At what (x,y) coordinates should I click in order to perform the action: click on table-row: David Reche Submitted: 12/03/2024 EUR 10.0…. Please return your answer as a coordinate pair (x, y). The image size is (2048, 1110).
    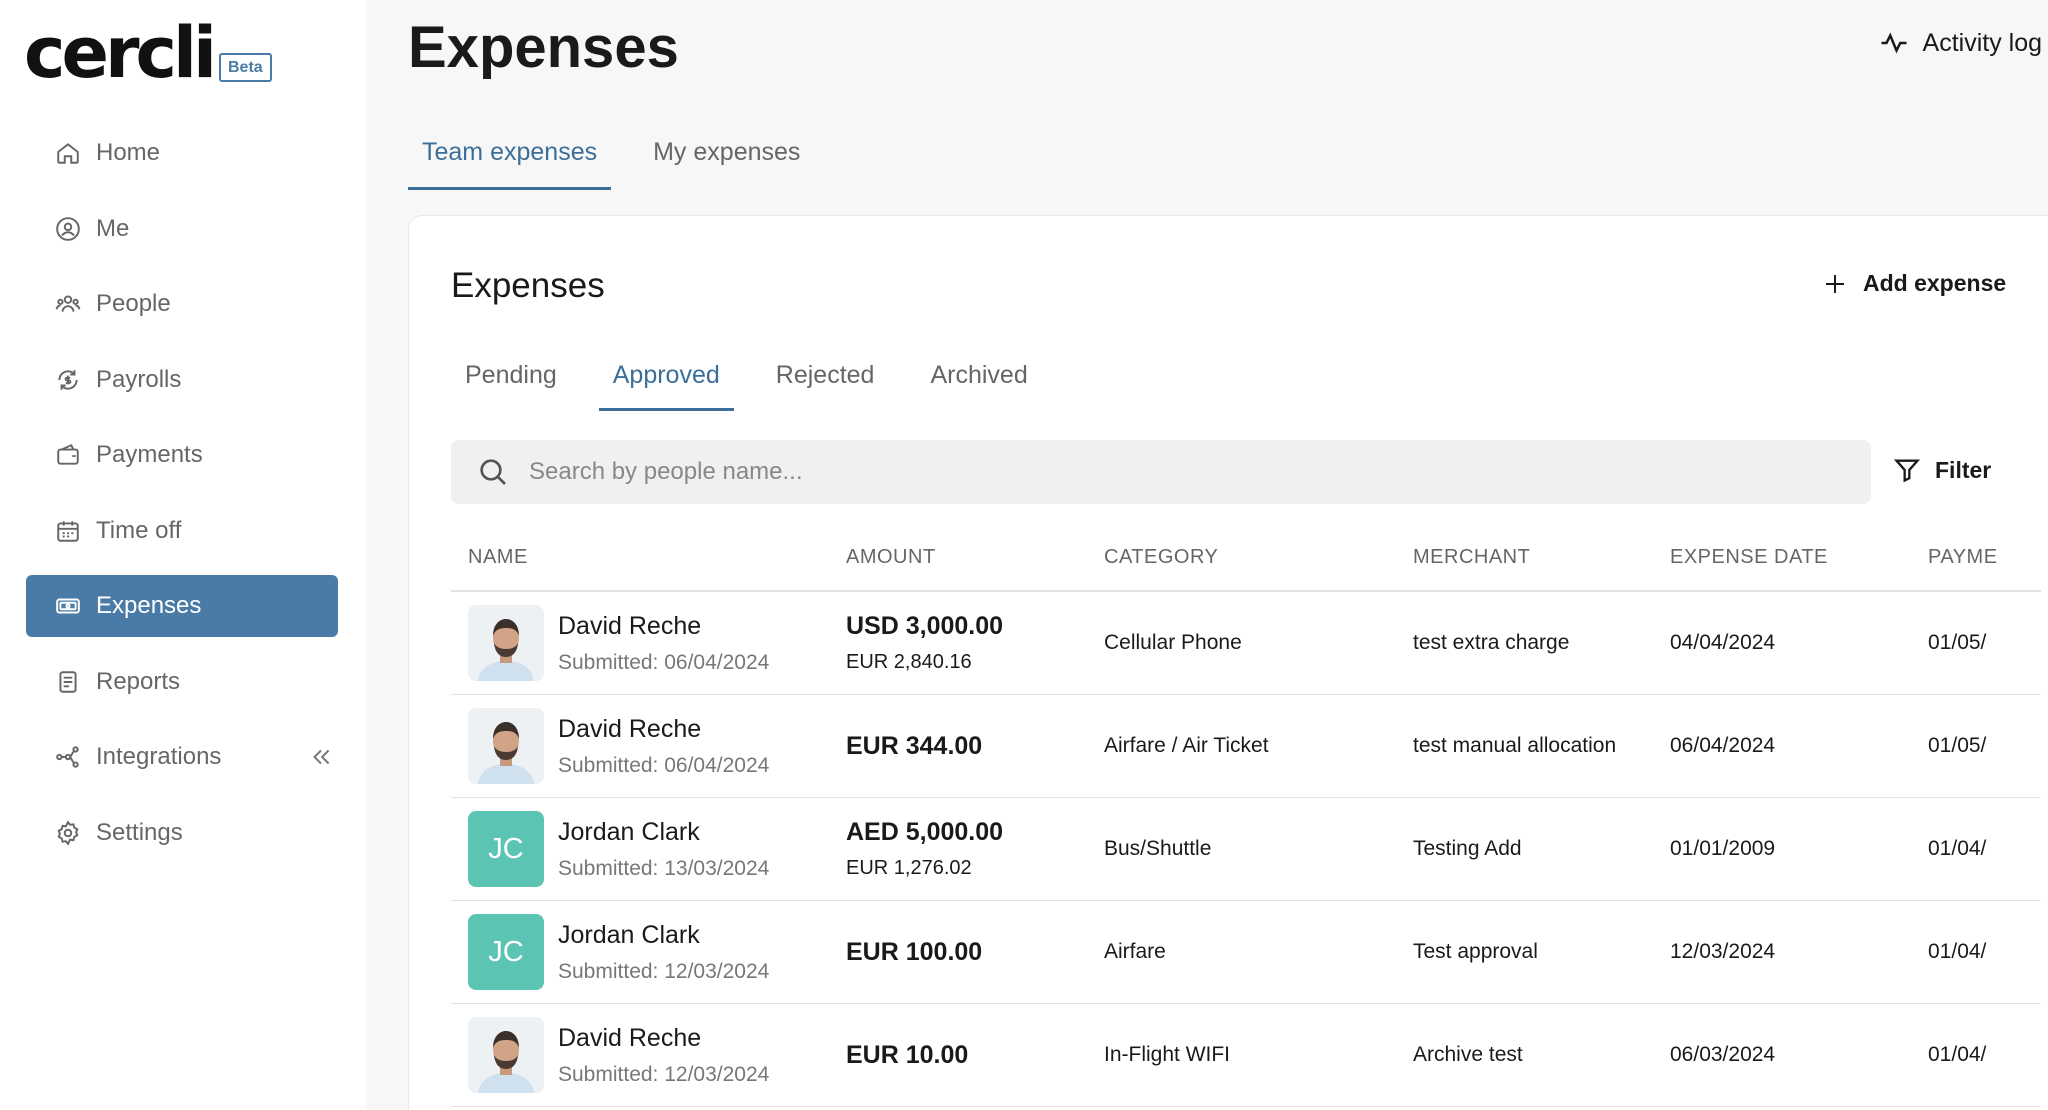
    Looking at the image, I should click on (1246, 1055).